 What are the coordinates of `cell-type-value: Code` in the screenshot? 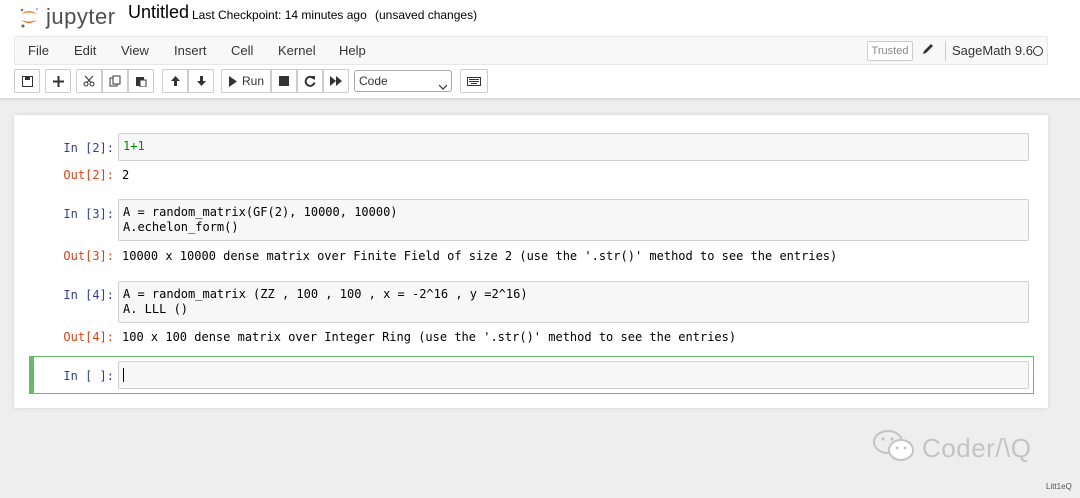 It's located at (373, 81).